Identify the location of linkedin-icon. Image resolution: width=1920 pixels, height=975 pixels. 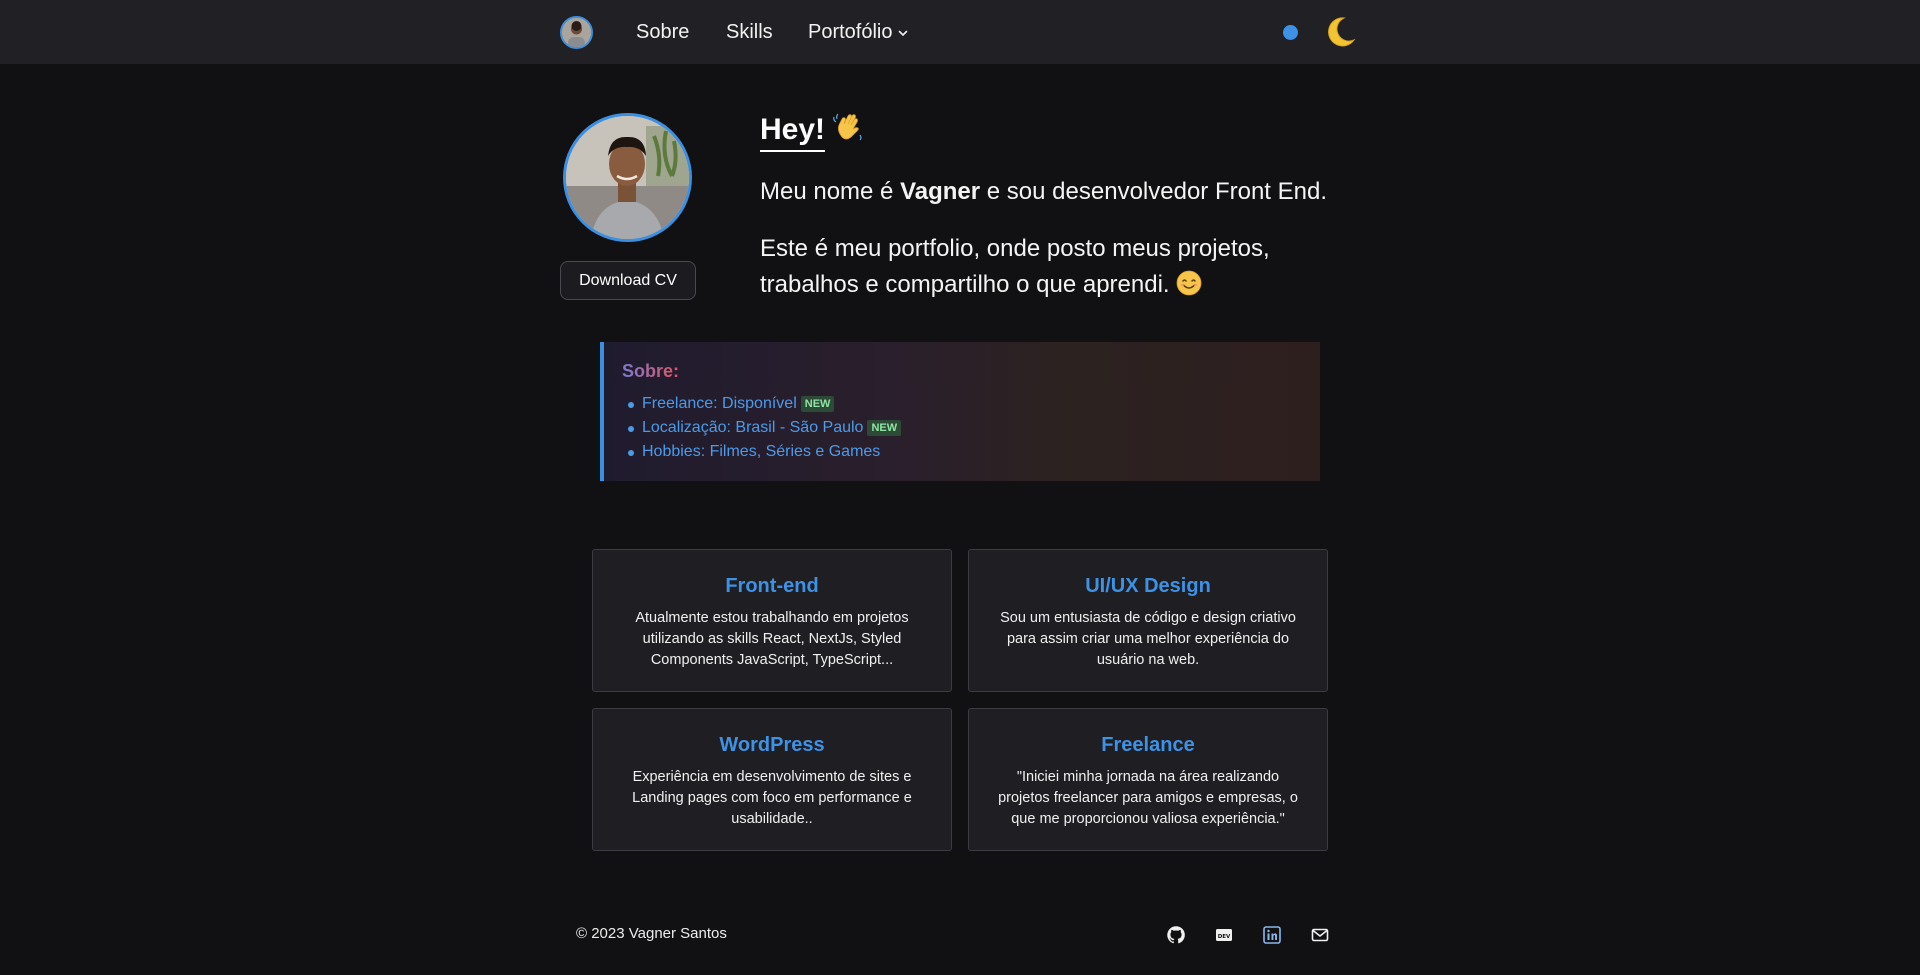
(1272, 935).